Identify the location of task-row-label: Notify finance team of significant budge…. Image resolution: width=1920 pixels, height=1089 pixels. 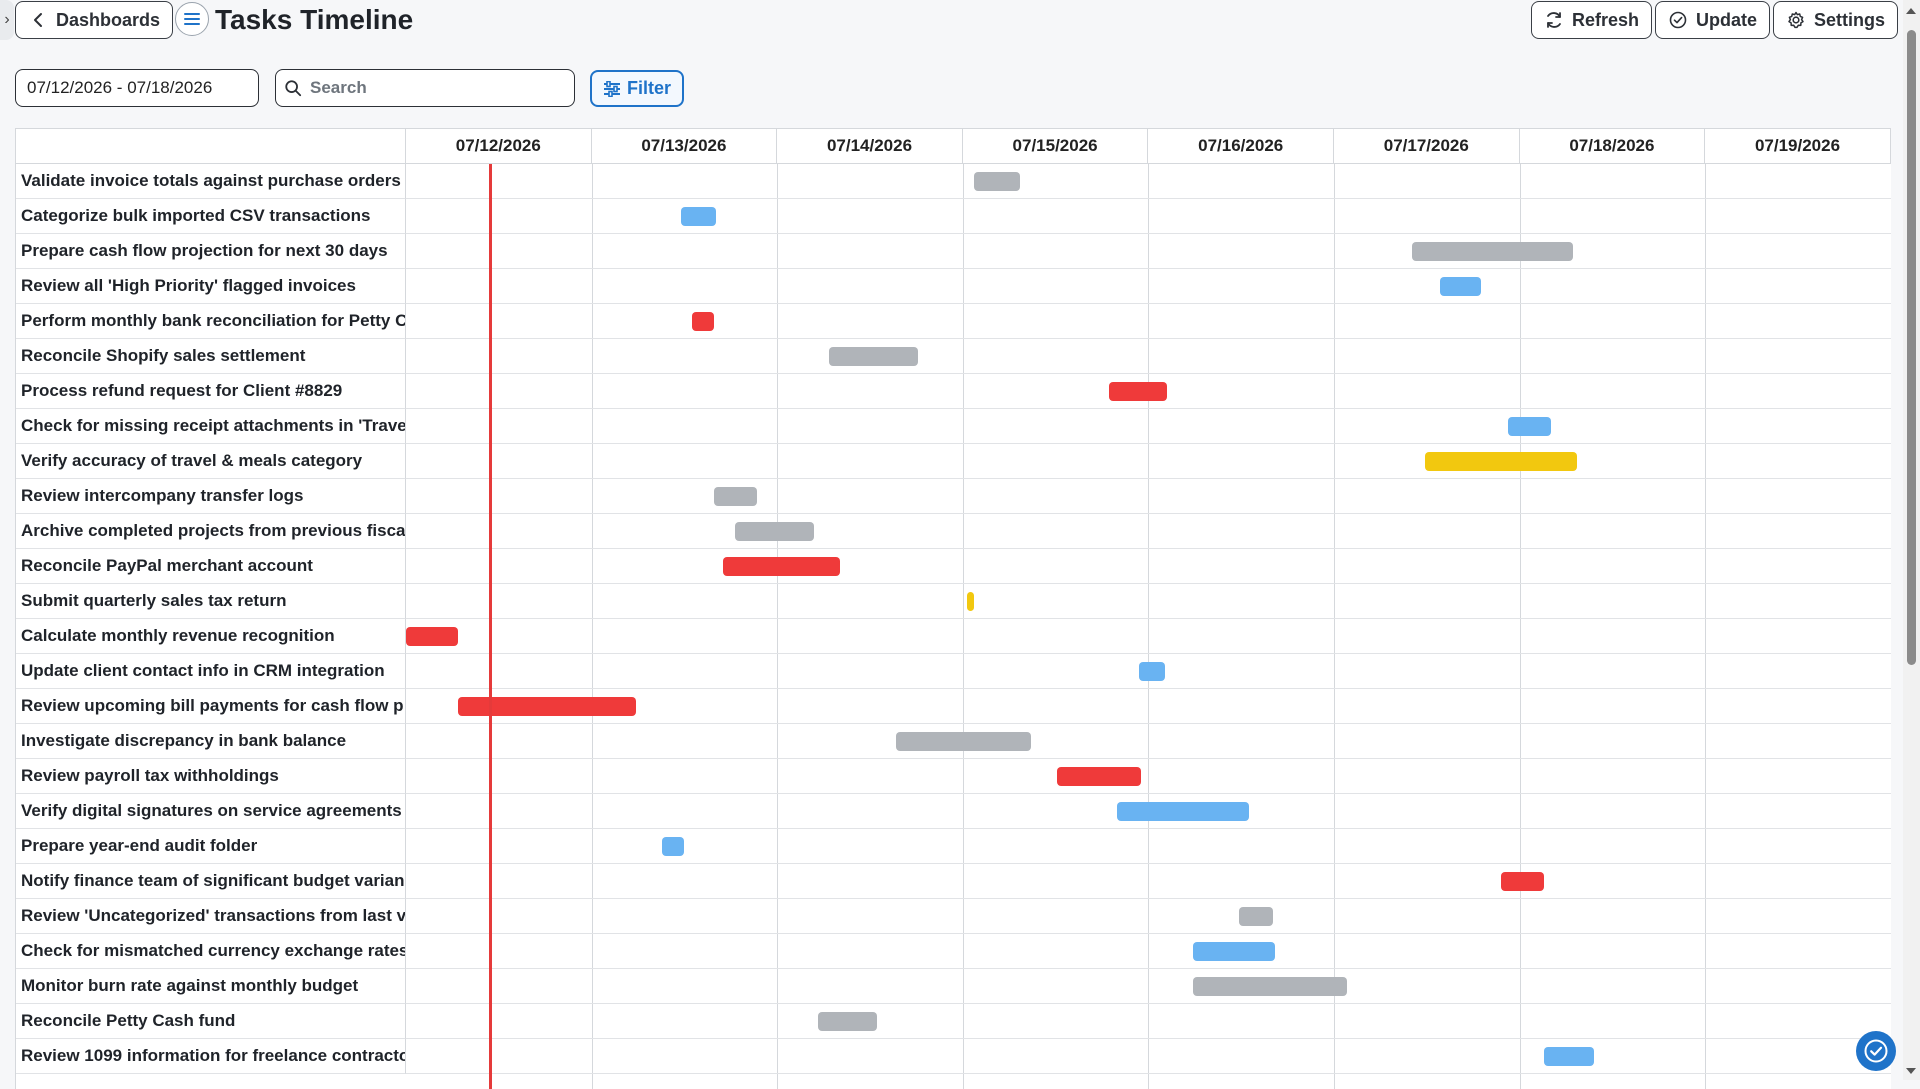
(211, 881).